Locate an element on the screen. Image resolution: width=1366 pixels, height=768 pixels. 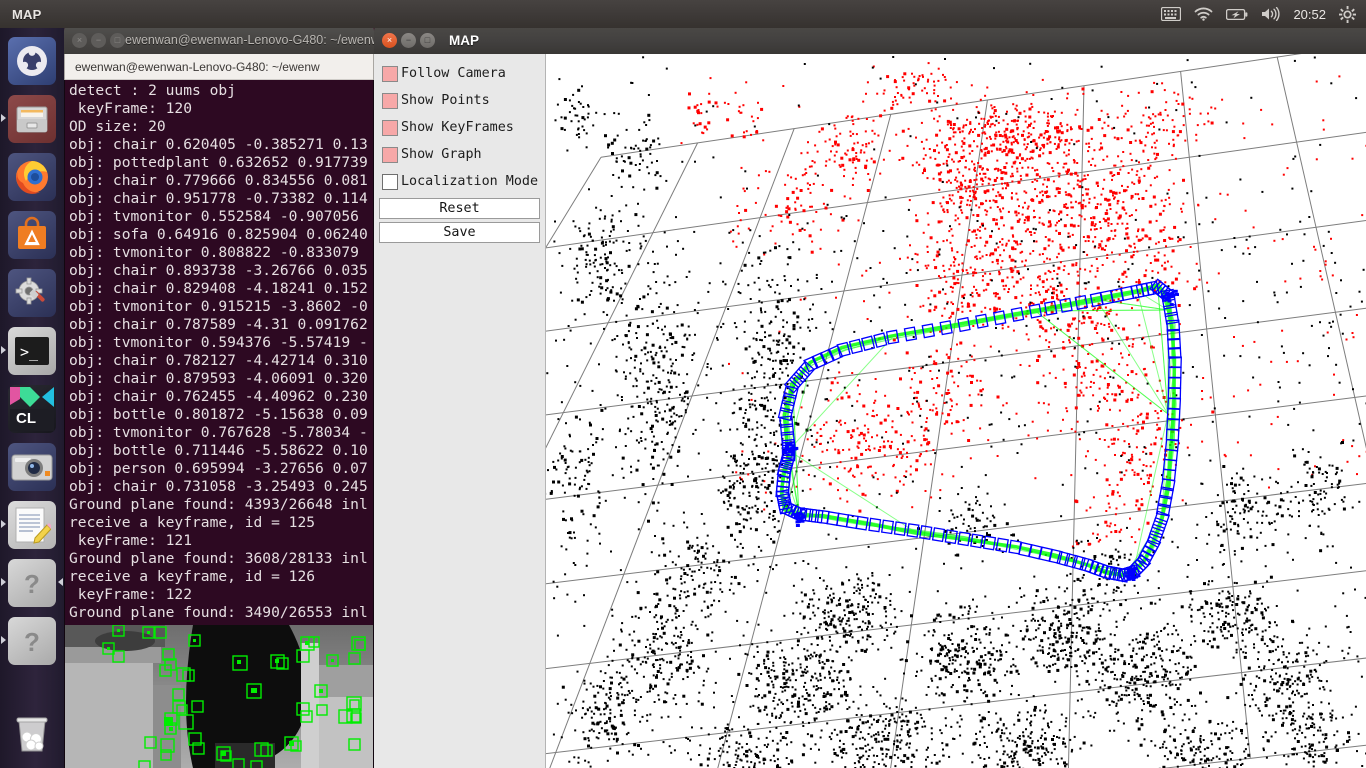
launcher-item-clion: CL is located at coordinates (32, 409).